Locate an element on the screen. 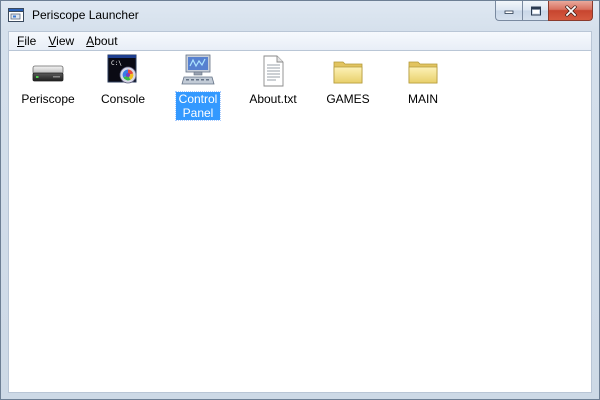 The height and width of the screenshot is (400, 600). desktop-icon-label: MAIN is located at coordinates (423, 99).